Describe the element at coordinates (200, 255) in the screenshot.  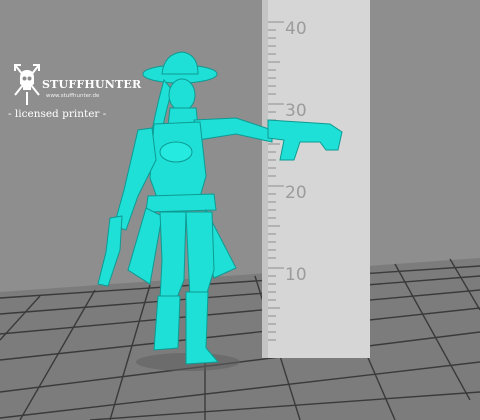
I see `right-leg` at that location.